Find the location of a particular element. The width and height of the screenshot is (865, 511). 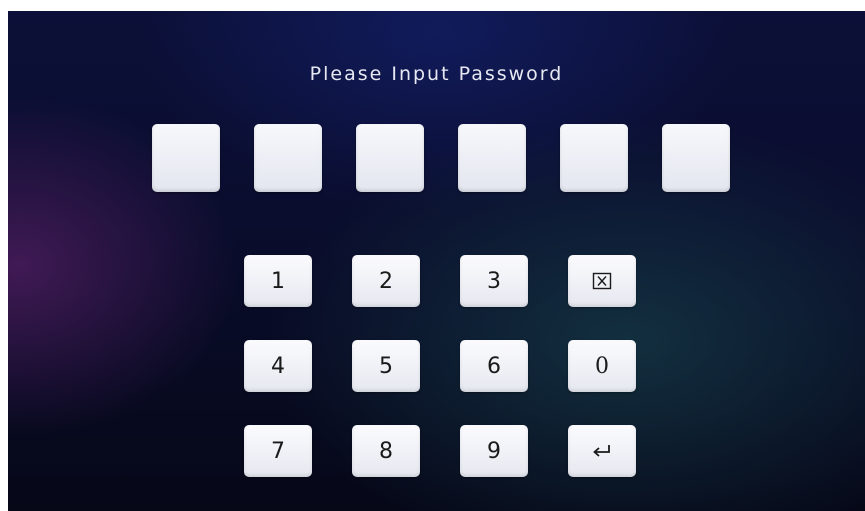

page-title: Please Input Password is located at coordinates (436, 74).